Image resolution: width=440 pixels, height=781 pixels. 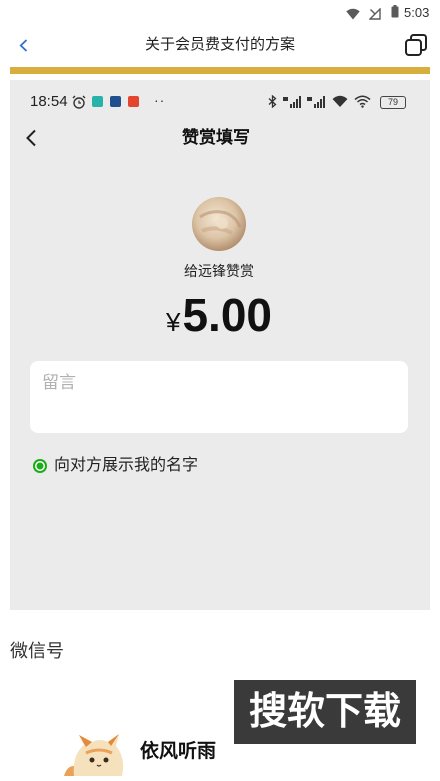 What do you see at coordinates (219, 271) in the screenshot?
I see `recipient-label: 给远锋赞赏` at bounding box center [219, 271].